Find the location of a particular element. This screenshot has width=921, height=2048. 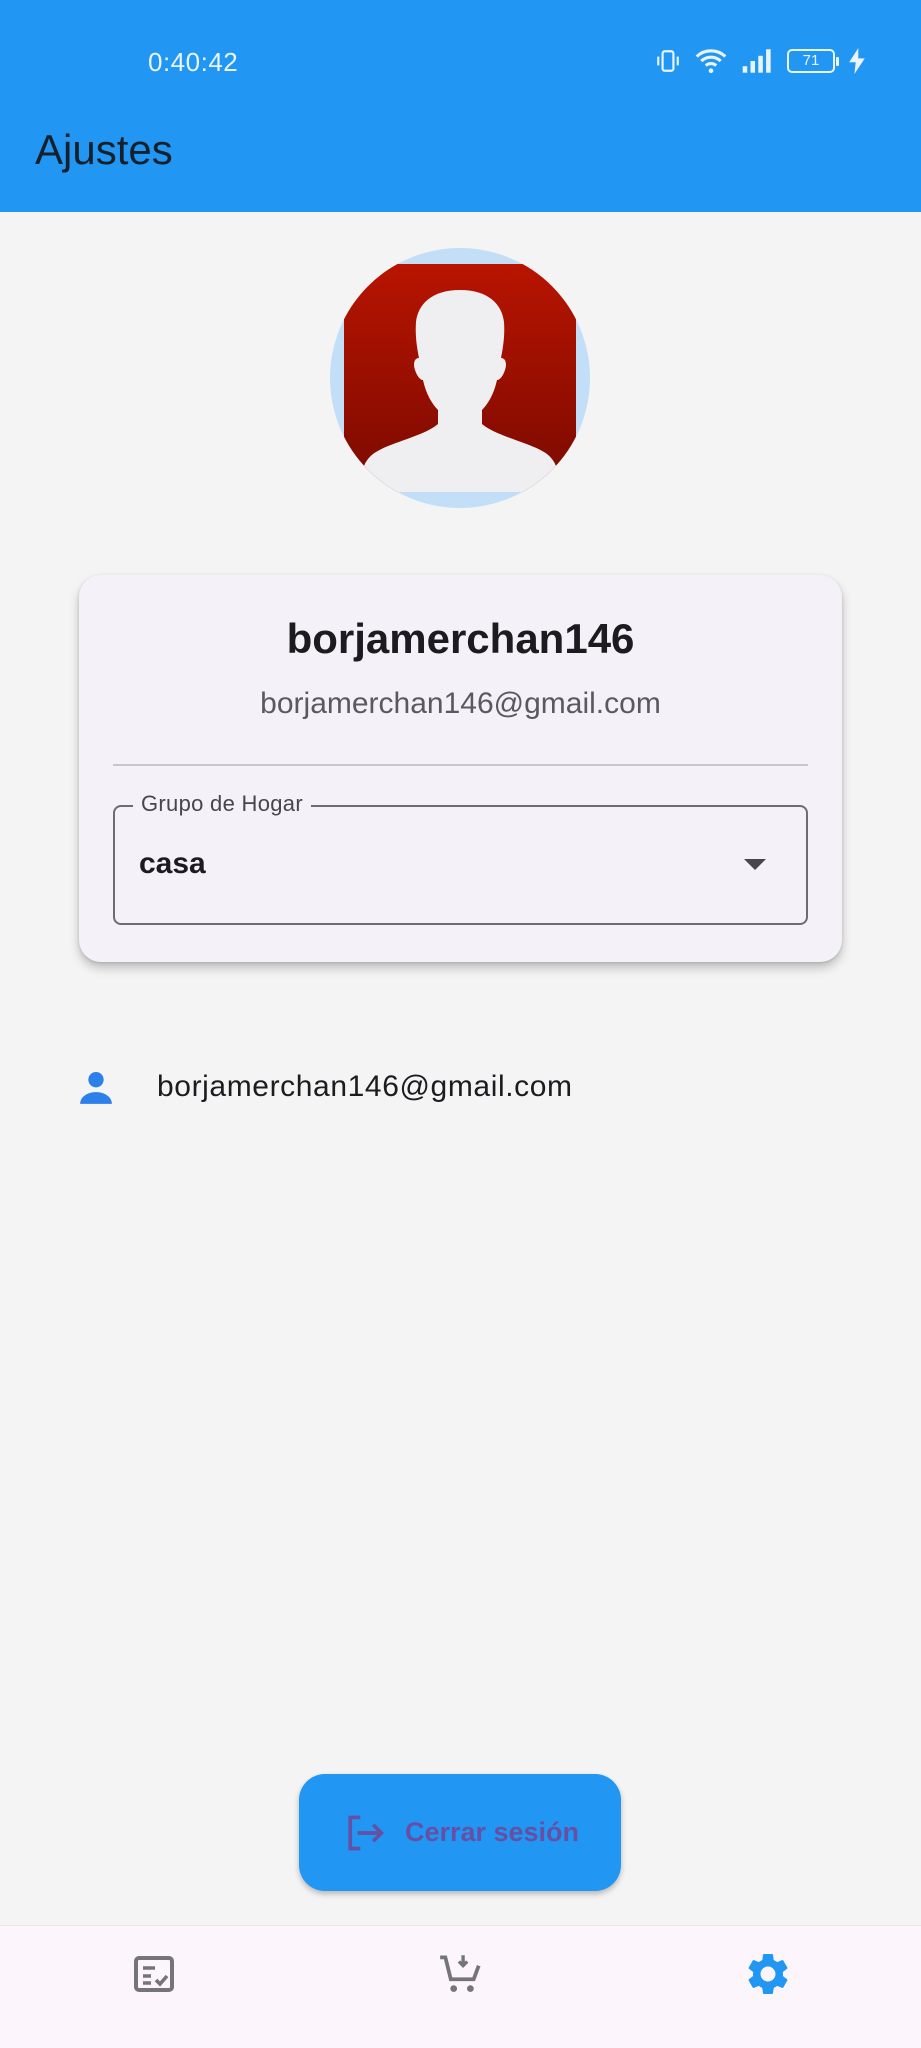

dropdown-label: Grupo de Hogar is located at coordinates (222, 804).